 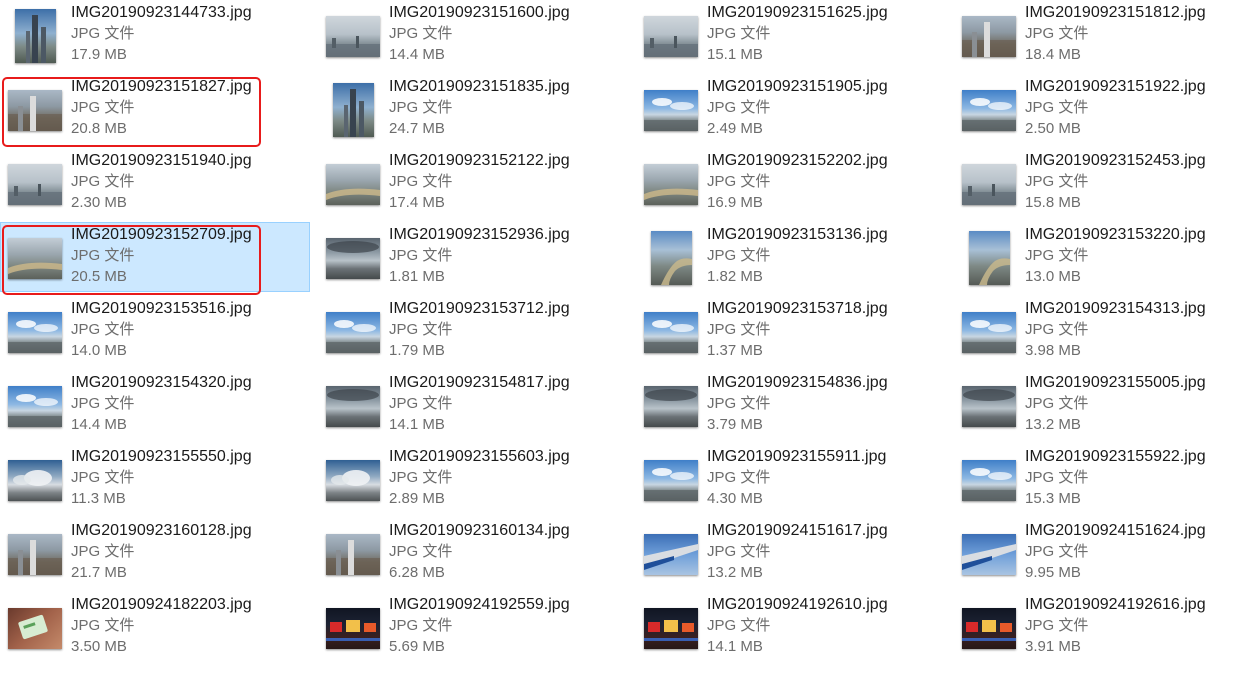 What do you see at coordinates (791, 331) in the screenshot?
I see `file-item: IMG20190923153718.jpg JPG 文件 1.37 MB` at bounding box center [791, 331].